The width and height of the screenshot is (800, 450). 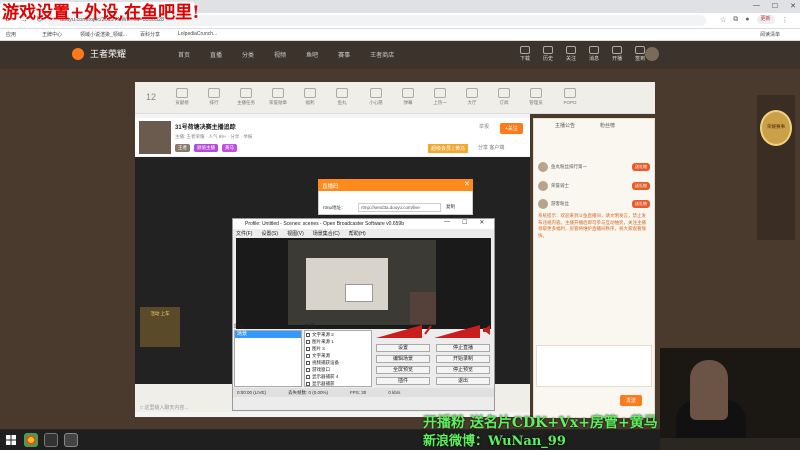 I want to click on extension-icon: ⧉, so click(x=735, y=20).